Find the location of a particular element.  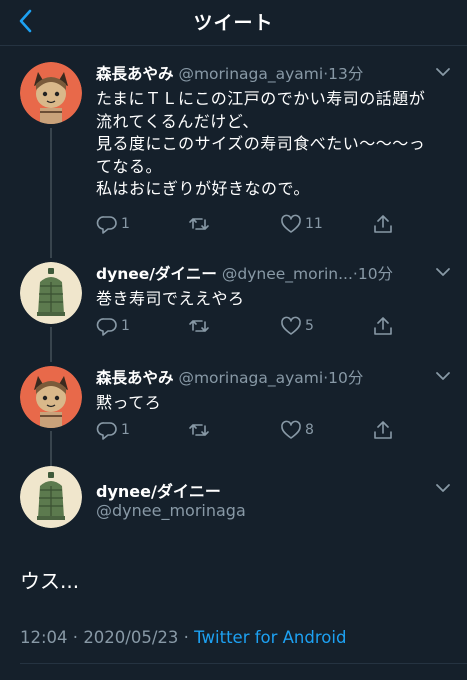

like-count: 8 is located at coordinates (309, 430).